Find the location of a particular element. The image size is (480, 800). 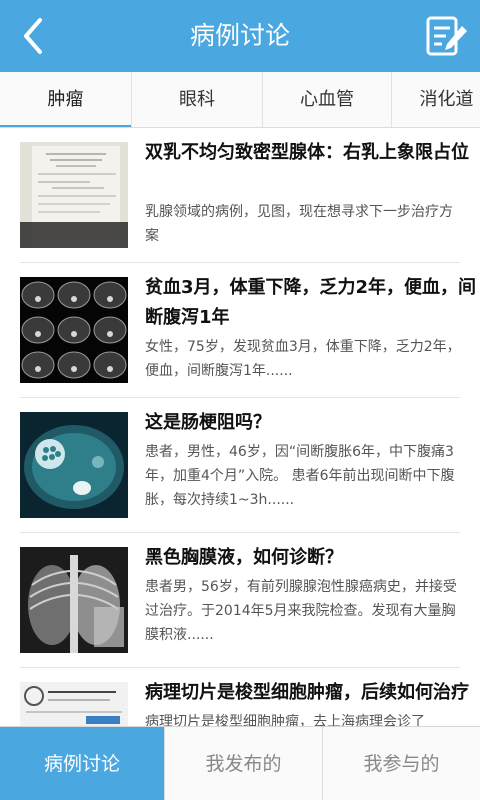

bottom-nav: 病例讨论 我发布的 我参与的 is located at coordinates (240, 763).